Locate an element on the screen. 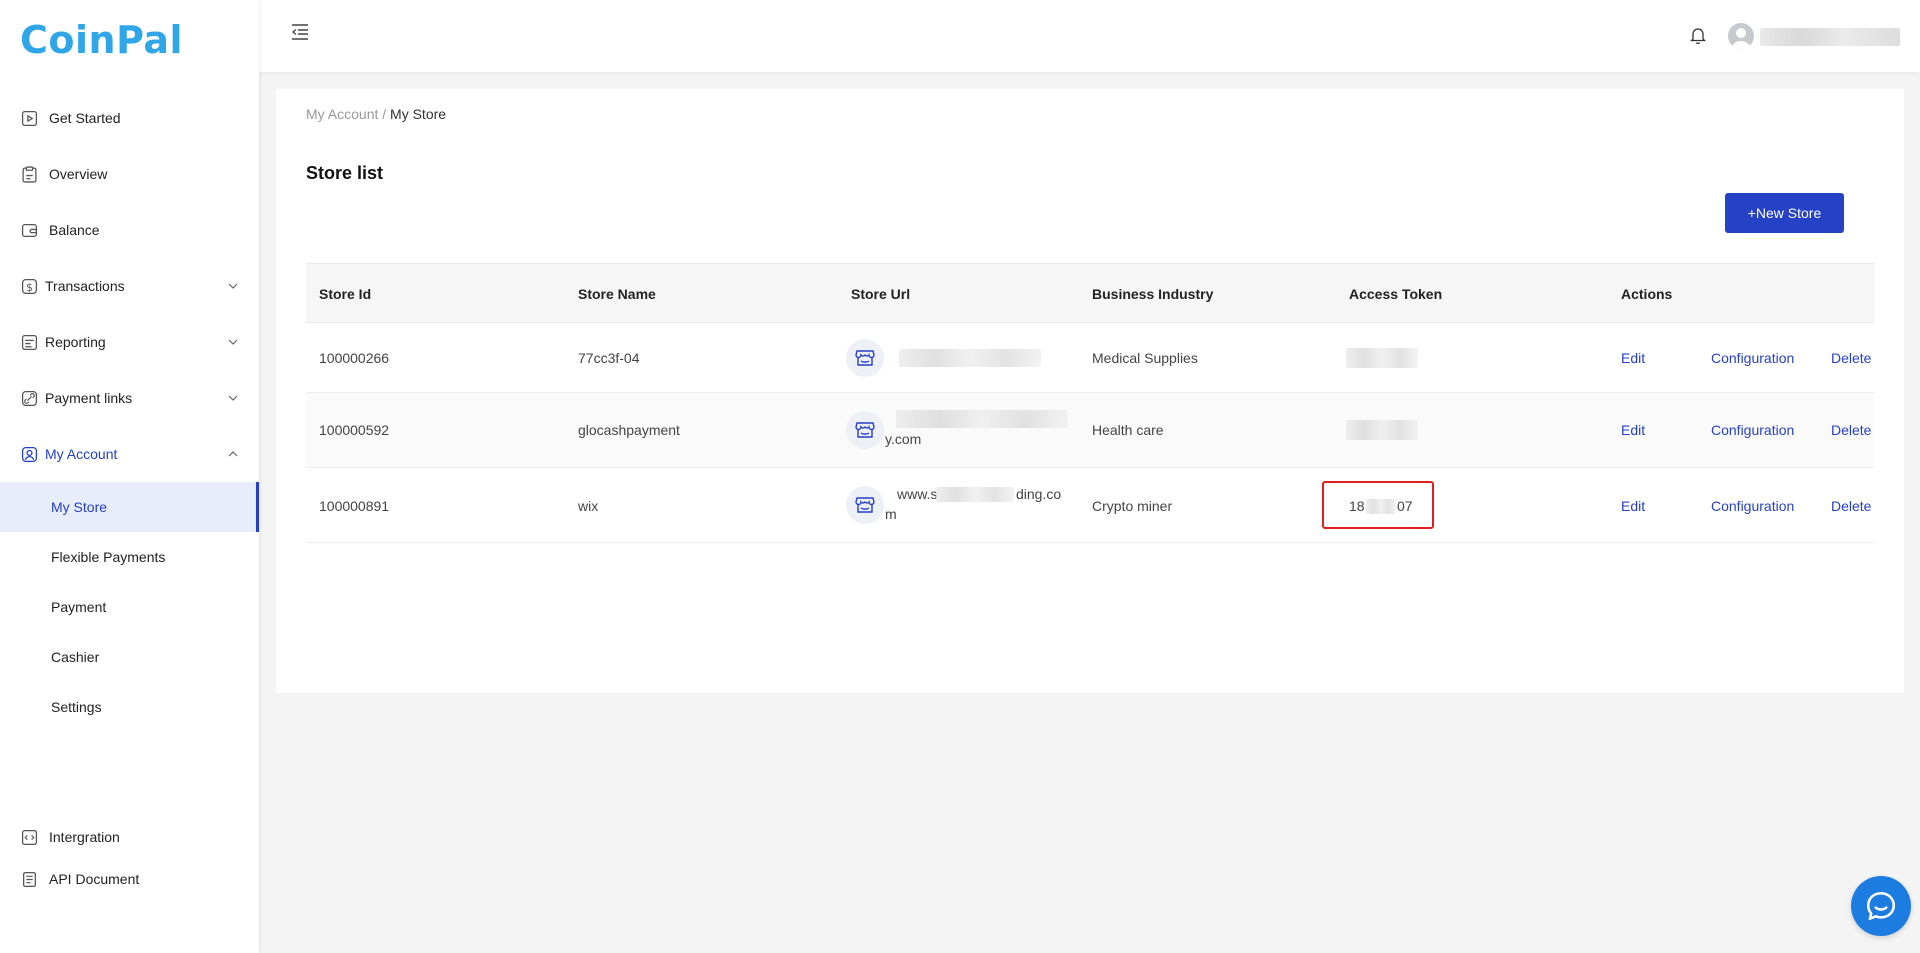  business-industry: Health care is located at coordinates (1128, 430).